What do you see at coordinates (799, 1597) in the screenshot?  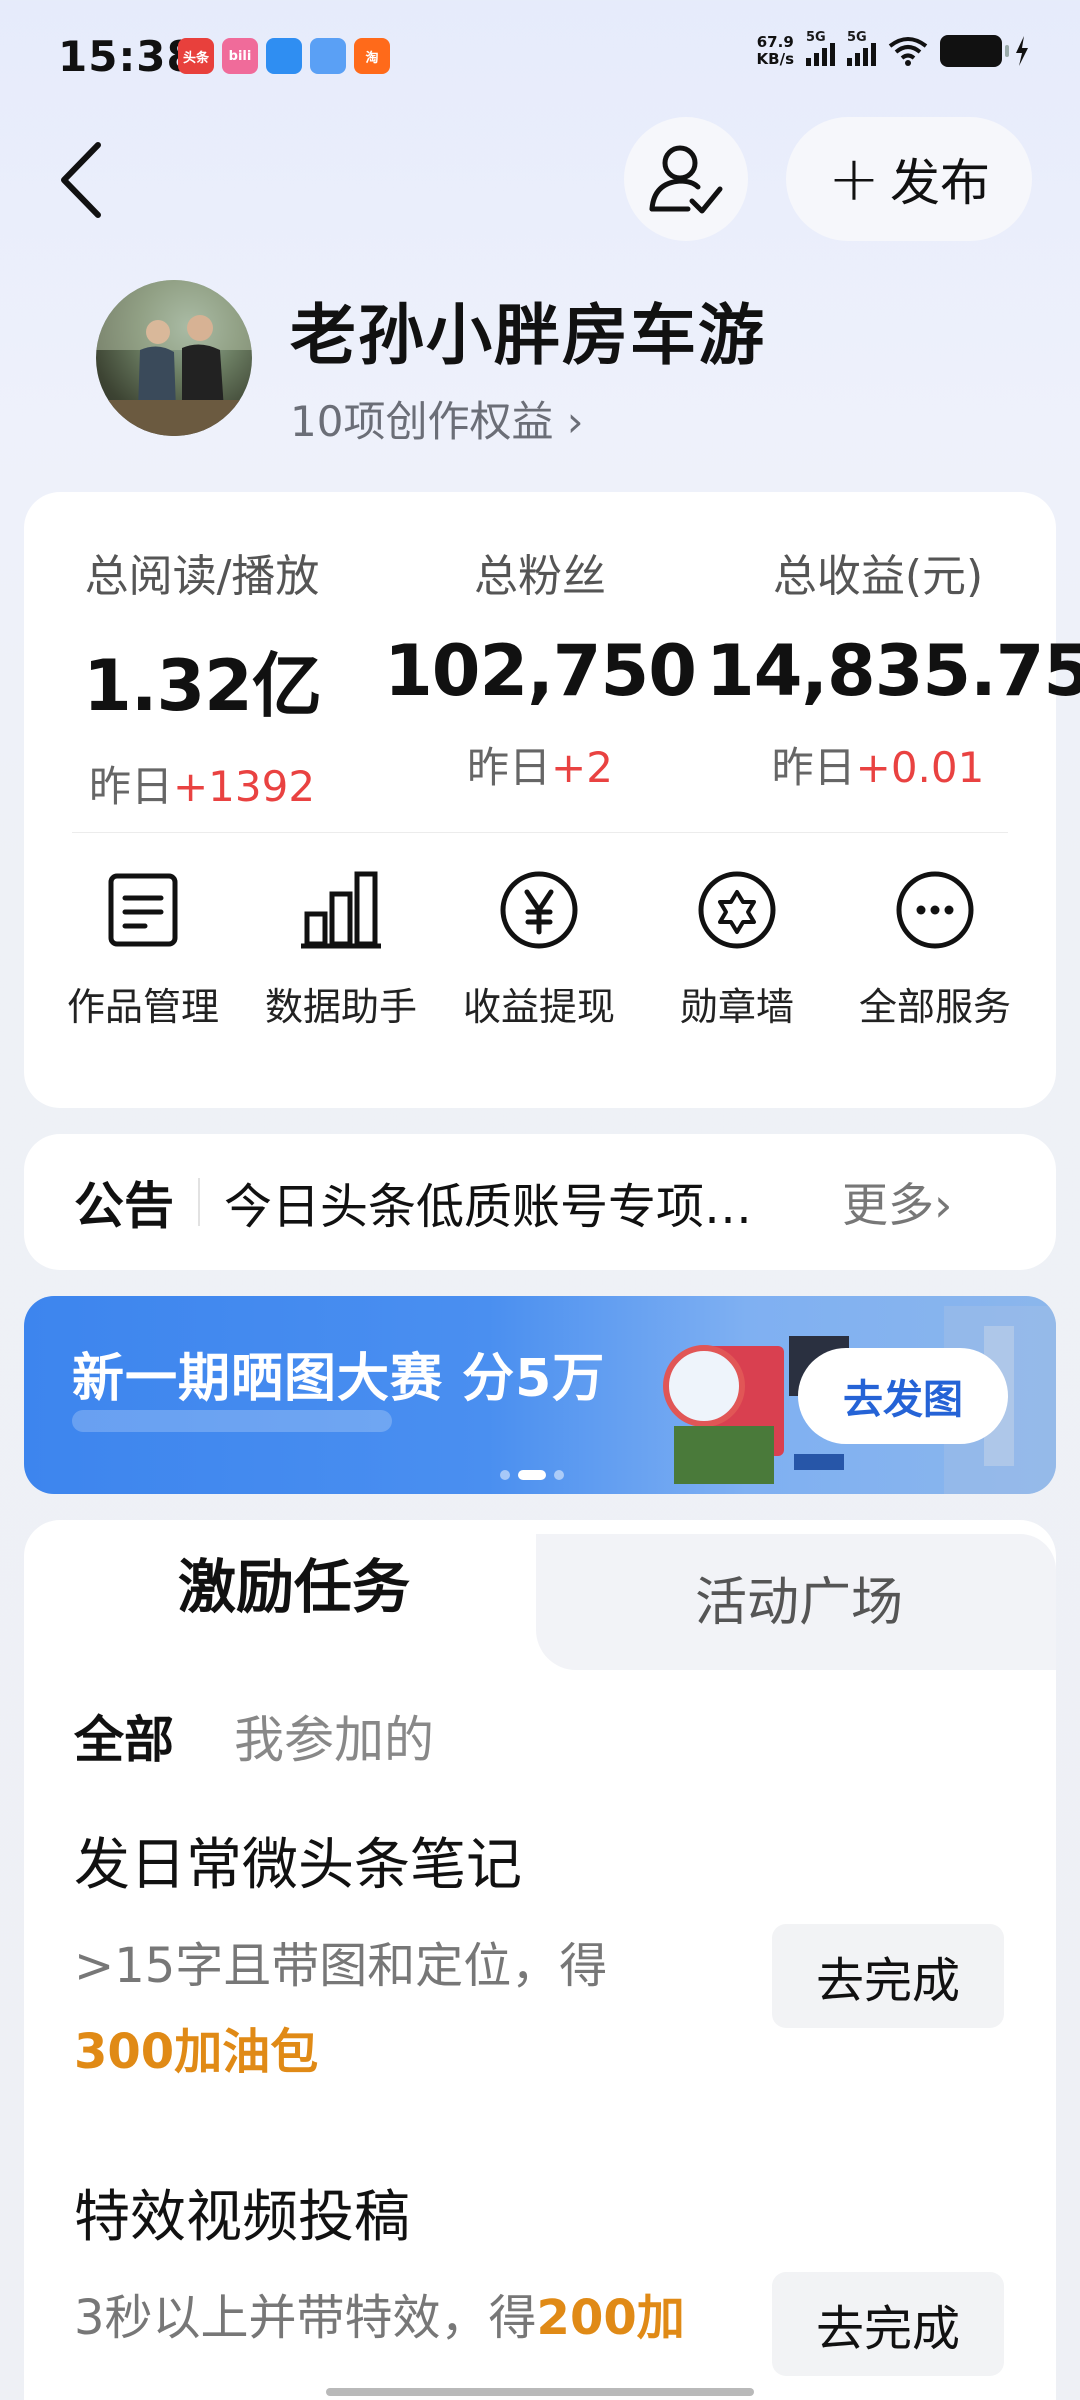 I see `tab-activity-plaza: 活动广场` at bounding box center [799, 1597].